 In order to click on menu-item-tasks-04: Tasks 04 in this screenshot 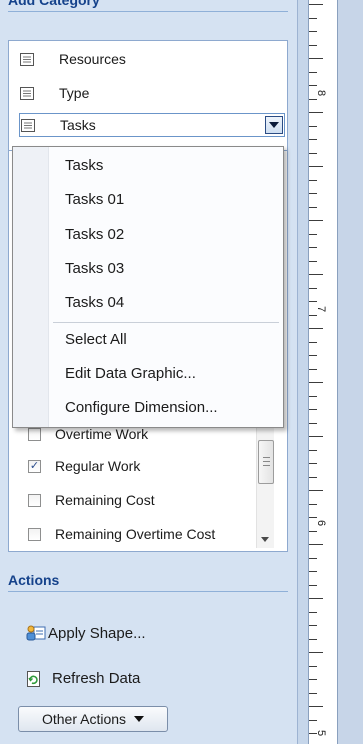, I will do `click(94, 303)`.